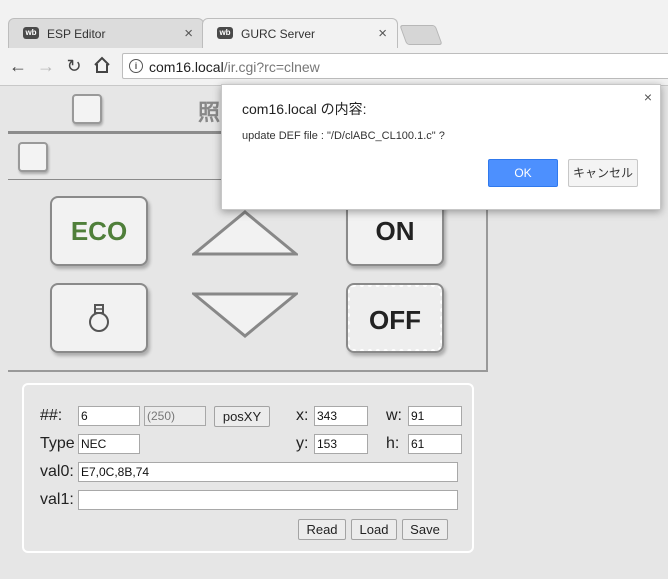 The image size is (668, 579). I want to click on dialog-message: update DEF file : "/D/clABC_CL100.1.c" ?, so click(343, 136).